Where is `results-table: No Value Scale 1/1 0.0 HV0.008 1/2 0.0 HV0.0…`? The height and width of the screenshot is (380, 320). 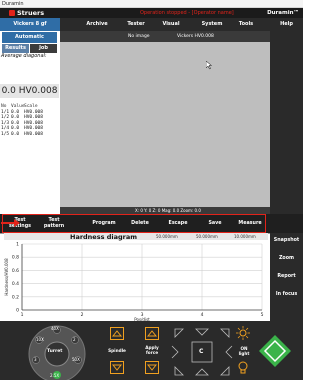
results-table: No Value Scale 1/1 0.0 HV0.008 1/2 0.0 HV0.0… is located at coordinates (29, 120).